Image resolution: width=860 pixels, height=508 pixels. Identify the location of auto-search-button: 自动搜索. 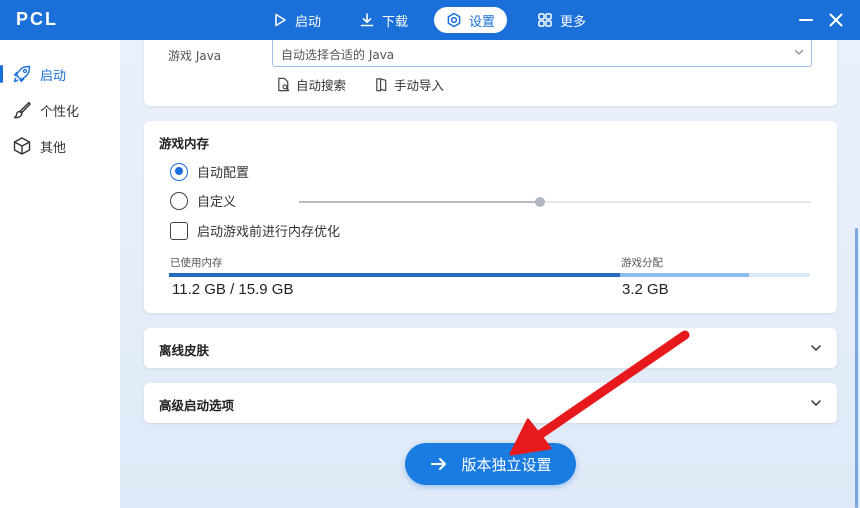
(311, 84).